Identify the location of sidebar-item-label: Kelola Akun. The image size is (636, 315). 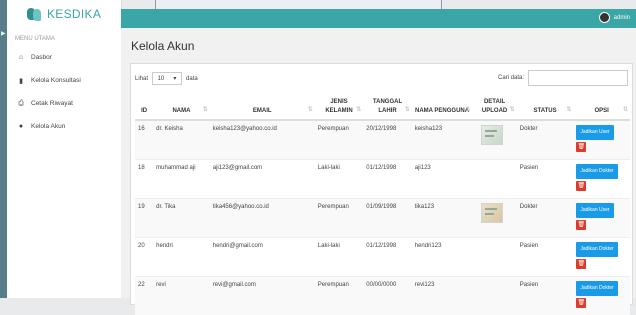
(48, 126).